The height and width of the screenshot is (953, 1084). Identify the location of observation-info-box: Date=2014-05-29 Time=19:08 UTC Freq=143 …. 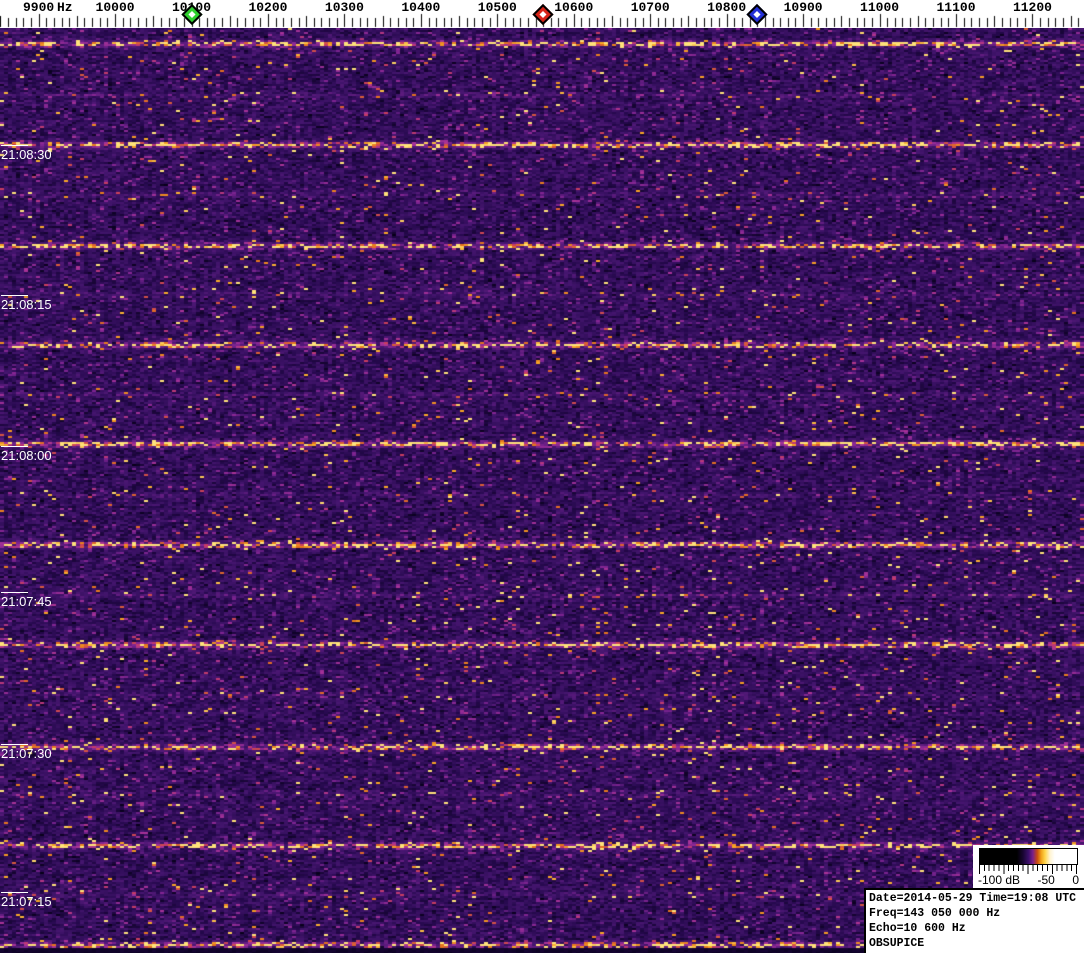
(974, 920).